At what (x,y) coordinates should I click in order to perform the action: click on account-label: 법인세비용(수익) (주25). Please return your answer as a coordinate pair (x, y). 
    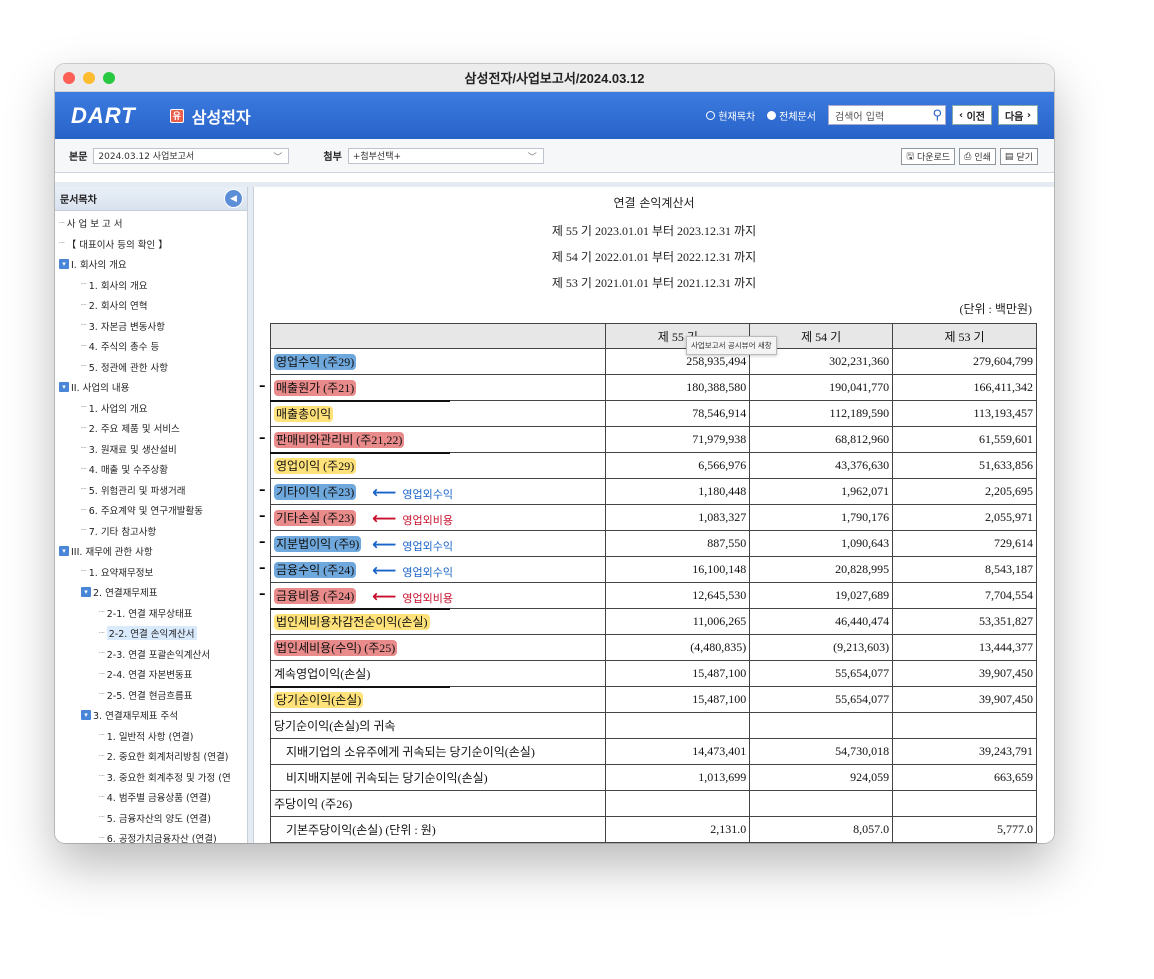
    Looking at the image, I should click on (336, 648).